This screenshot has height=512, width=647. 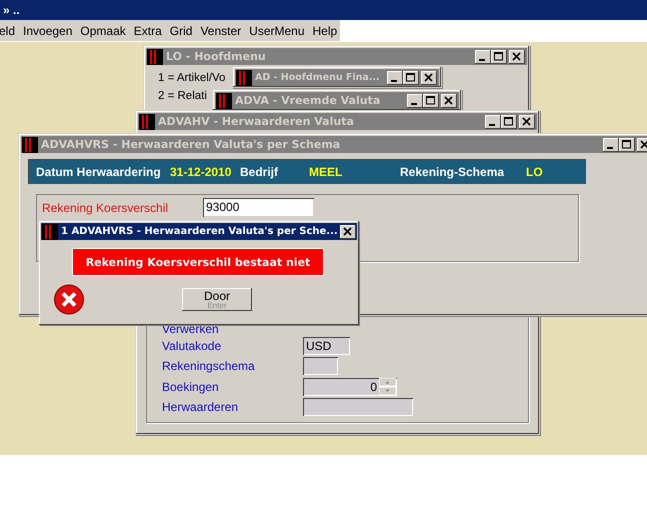 I want to click on field-label: Boekingen, so click(x=191, y=387).